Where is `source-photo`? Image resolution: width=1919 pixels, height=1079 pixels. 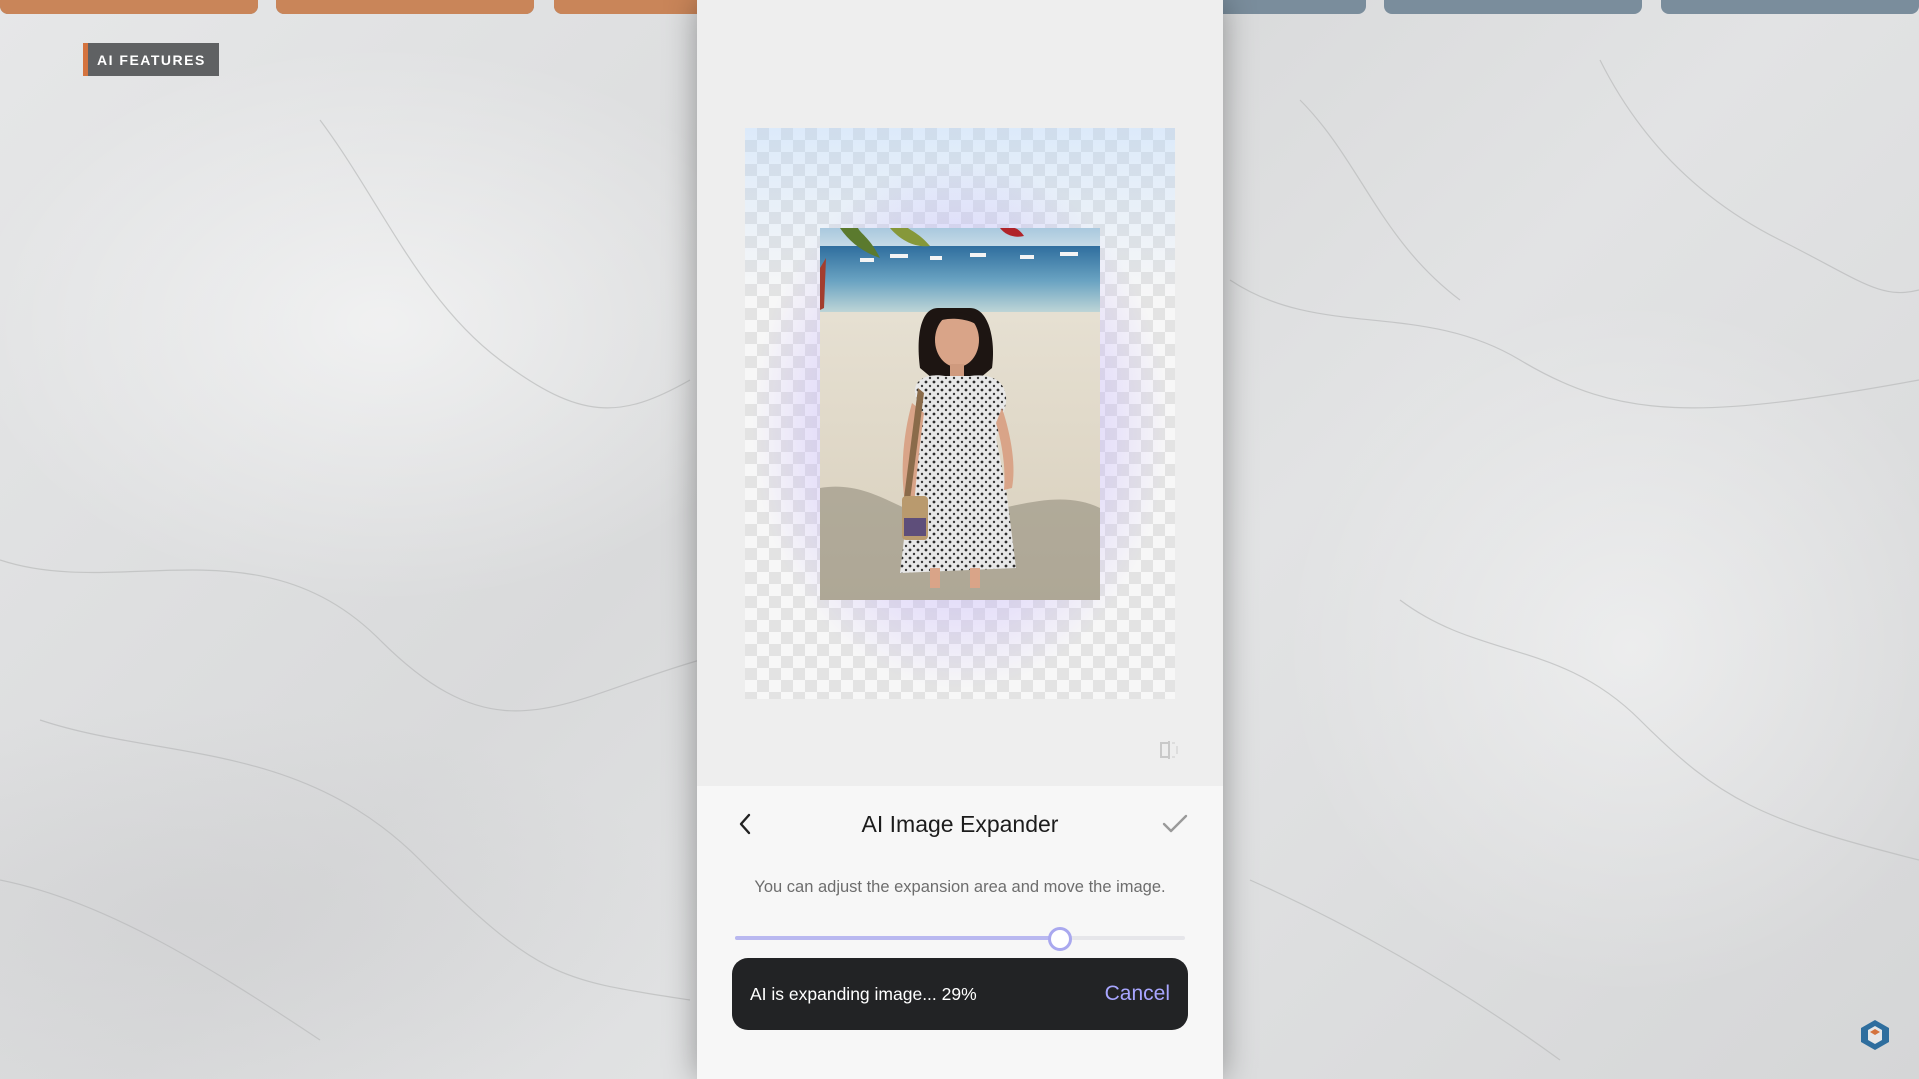
source-photo is located at coordinates (960, 414).